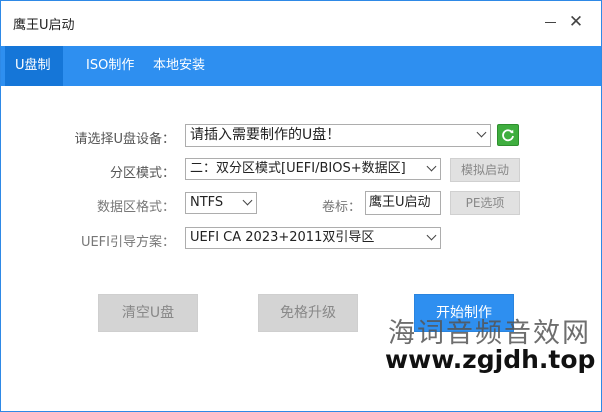  What do you see at coordinates (298, 168) in the screenshot?
I see `partition-select-value: 二：双分区模式[UEFI/BIOS+数据区]` at bounding box center [298, 168].